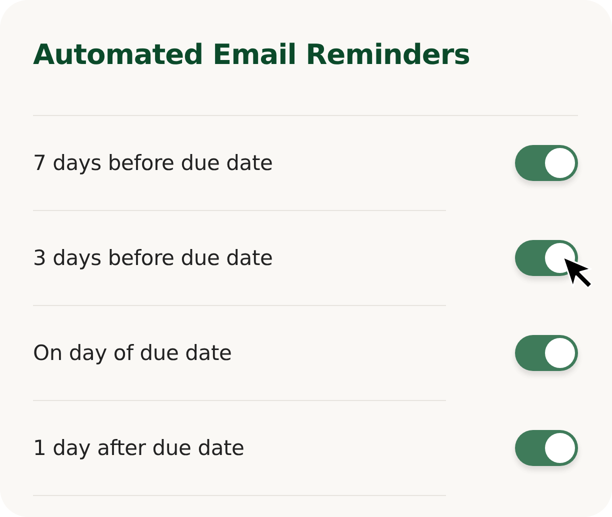  What do you see at coordinates (153, 163) in the screenshot?
I see `reminder-label: 7 days before due date` at bounding box center [153, 163].